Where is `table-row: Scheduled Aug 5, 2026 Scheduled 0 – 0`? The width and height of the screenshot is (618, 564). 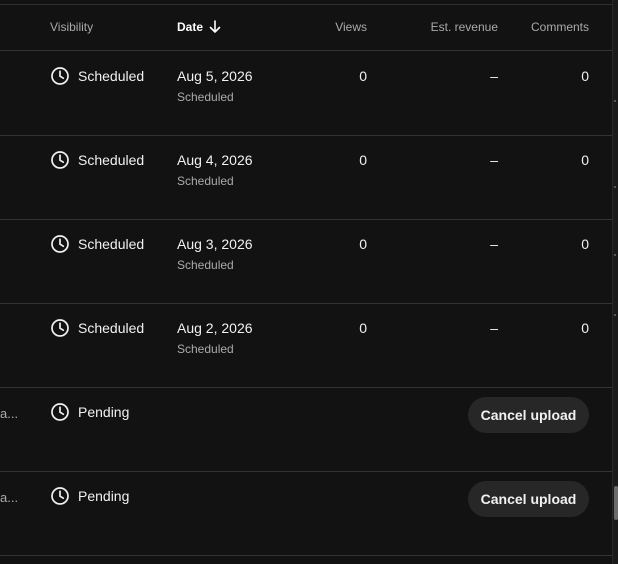
table-row: Scheduled Aug 5, 2026 Scheduled 0 – 0 is located at coordinates (306, 94).